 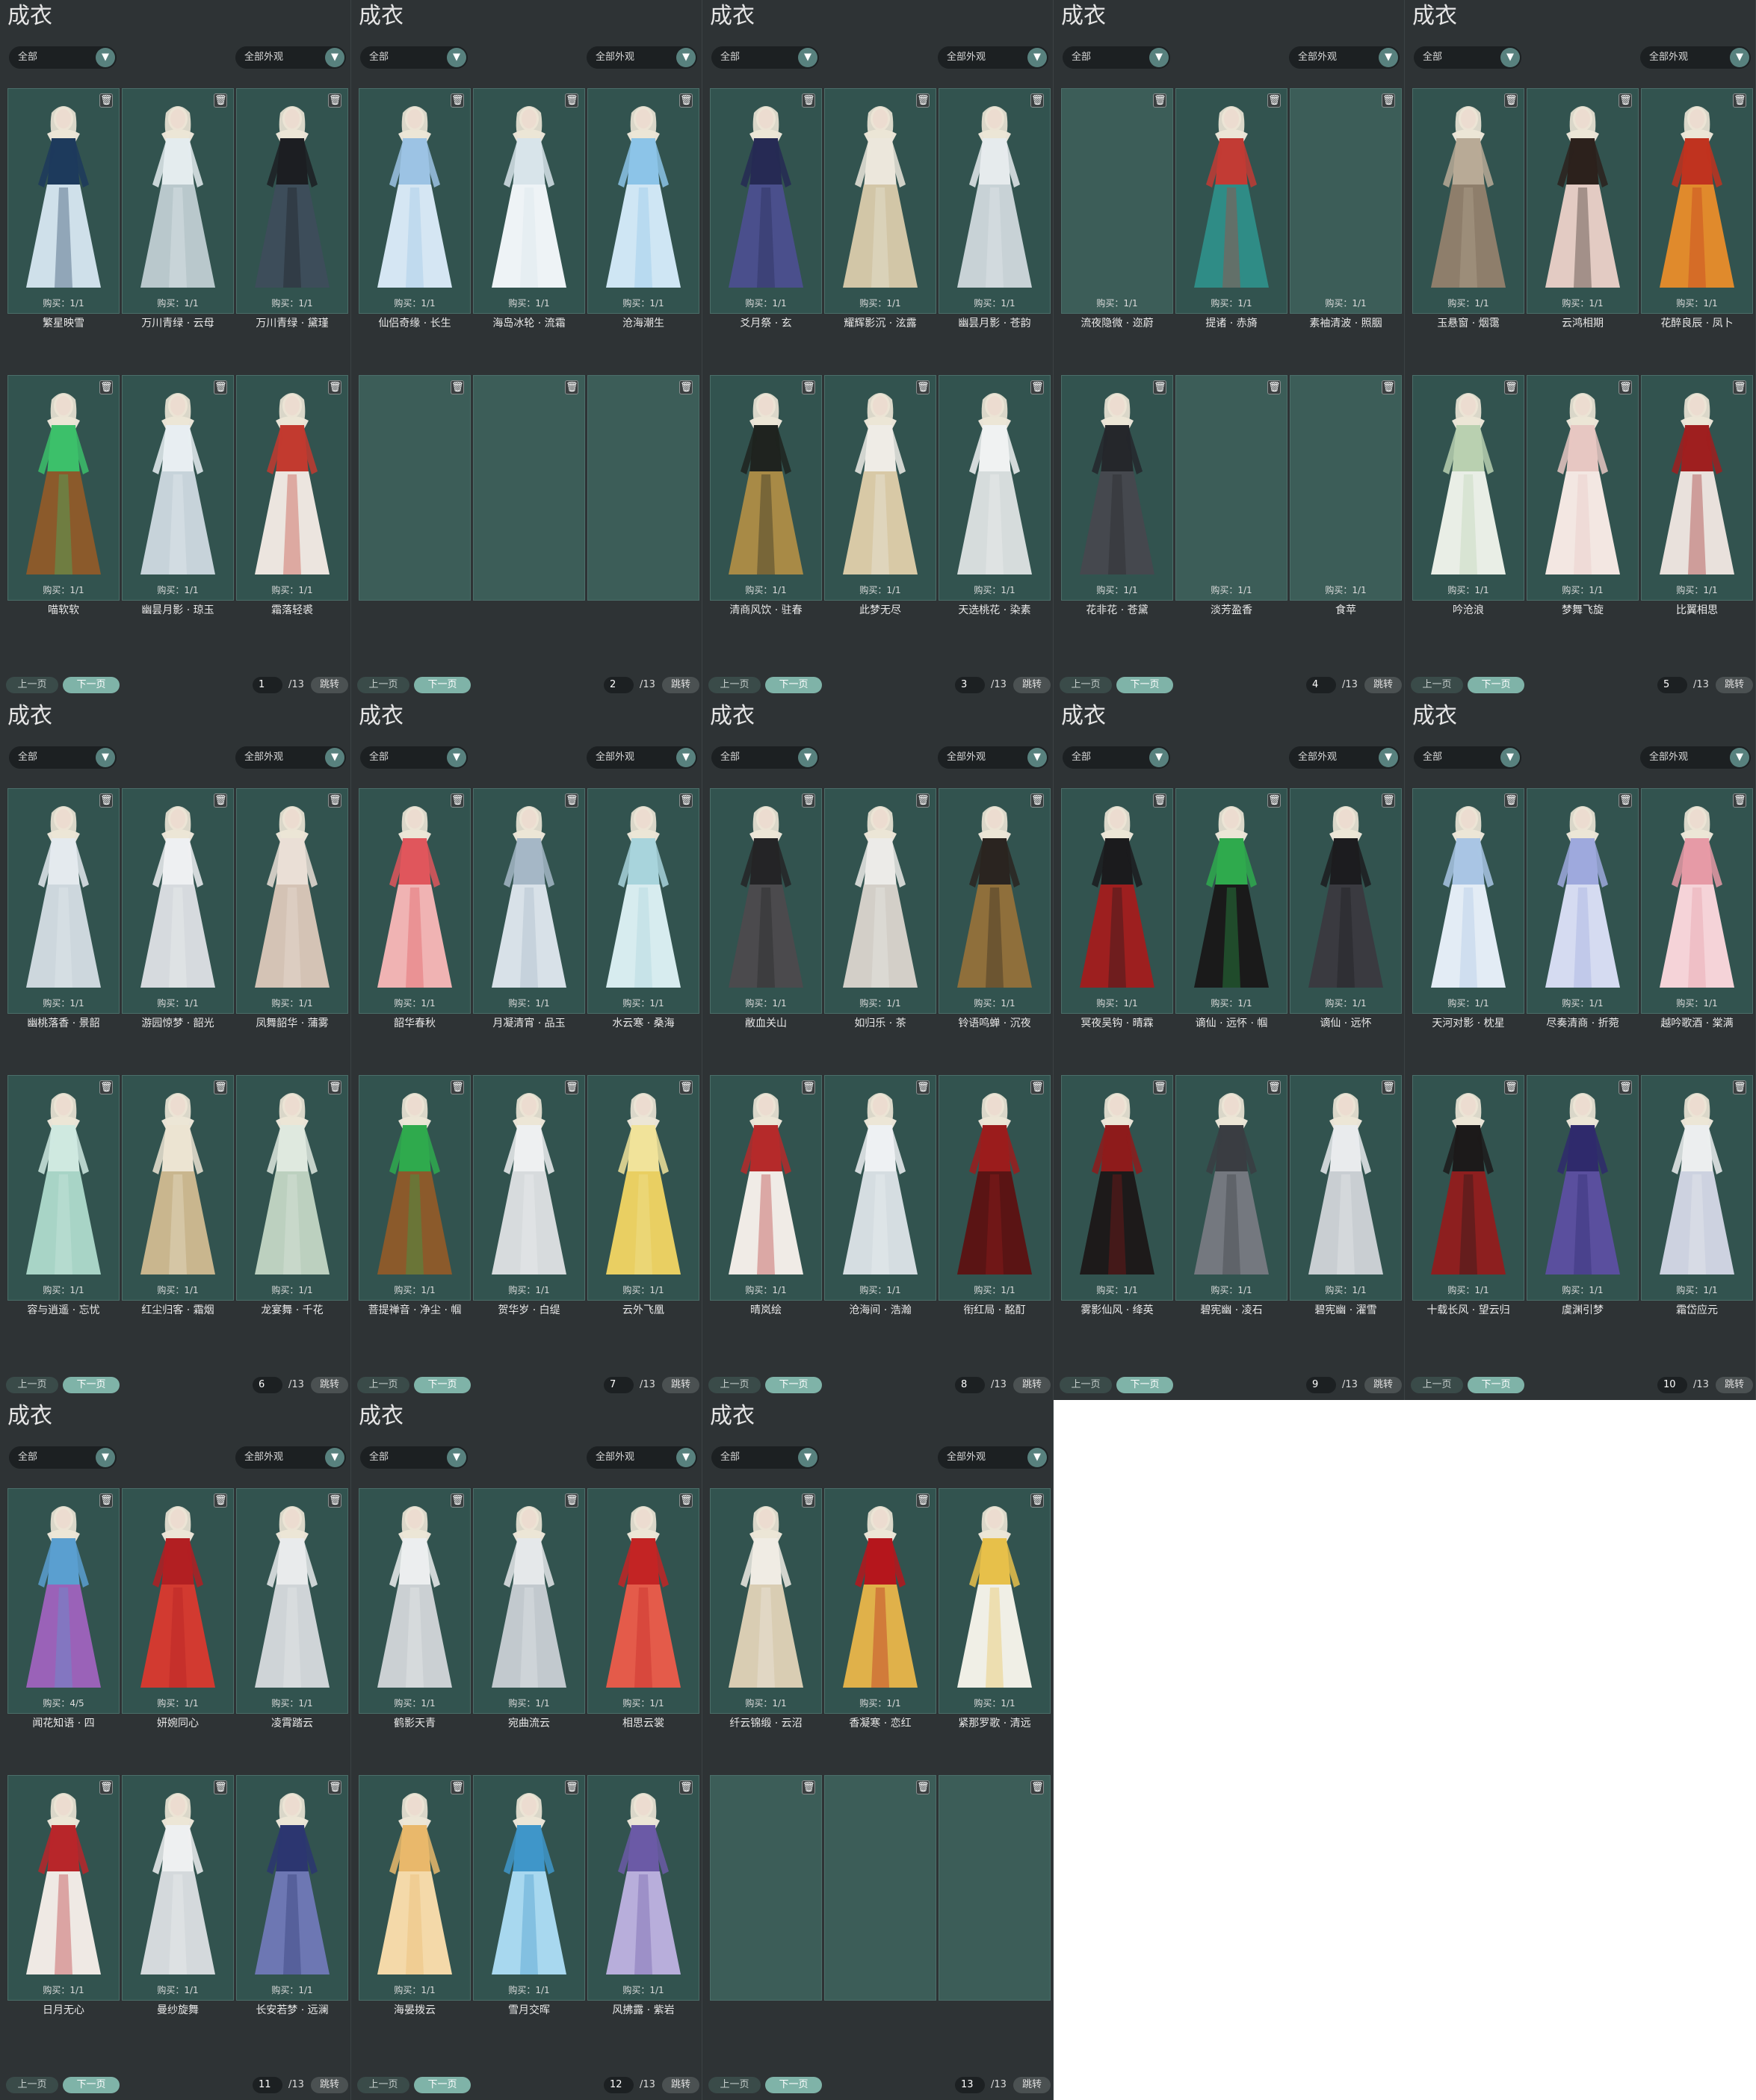 I want to click on page-number-input: 2, so click(x=619, y=685).